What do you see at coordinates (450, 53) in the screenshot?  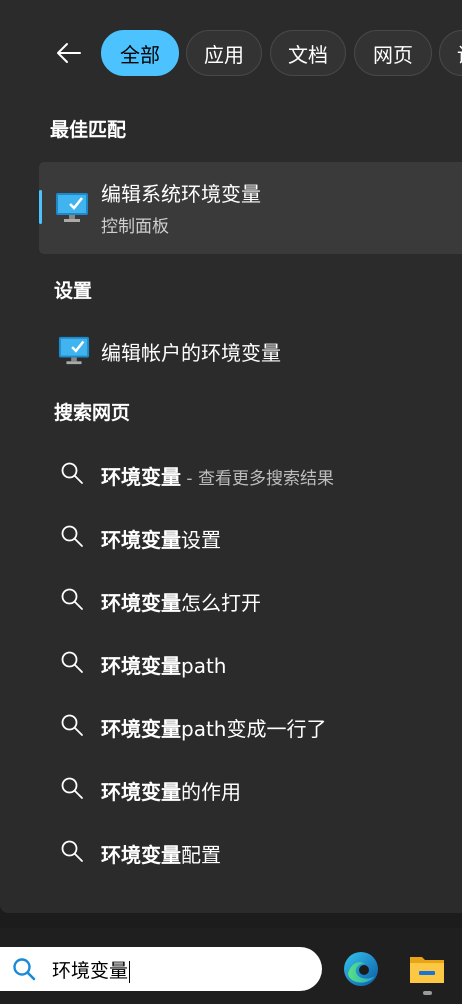 I see `tab-settings: 设` at bounding box center [450, 53].